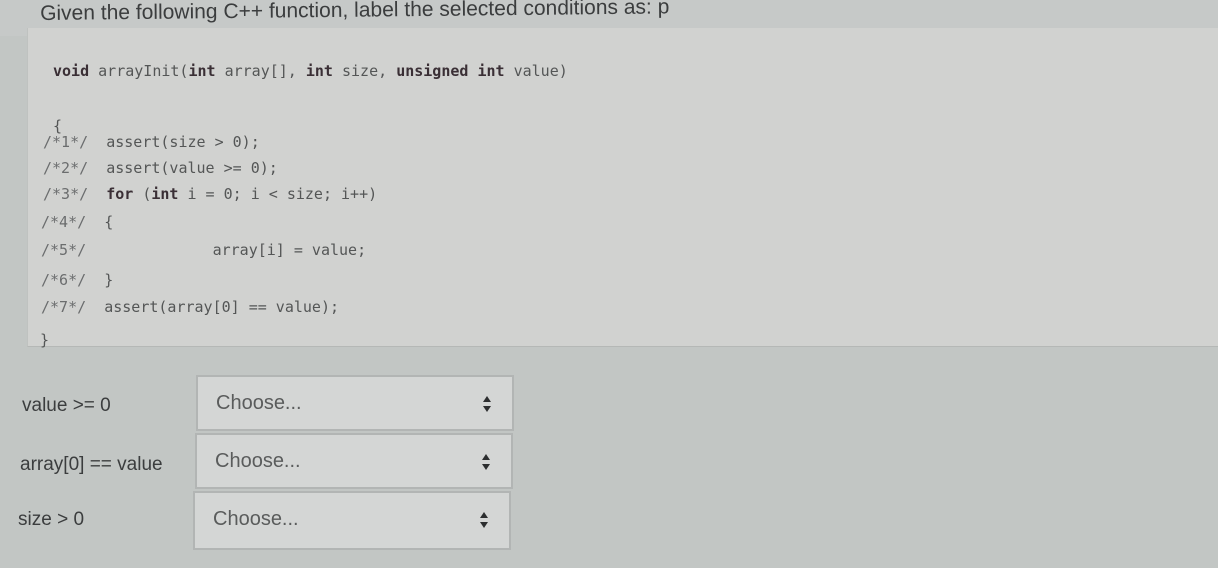 Image resolution: width=1218 pixels, height=568 pixels. Describe the element at coordinates (174, 142) in the screenshot. I see `code-text: assert(size > 0);` at that location.